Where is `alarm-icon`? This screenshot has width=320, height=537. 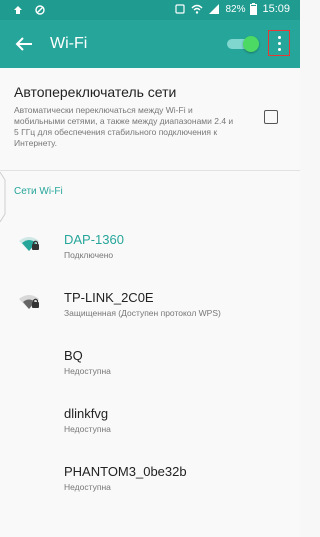
alarm-icon is located at coordinates (180, 9).